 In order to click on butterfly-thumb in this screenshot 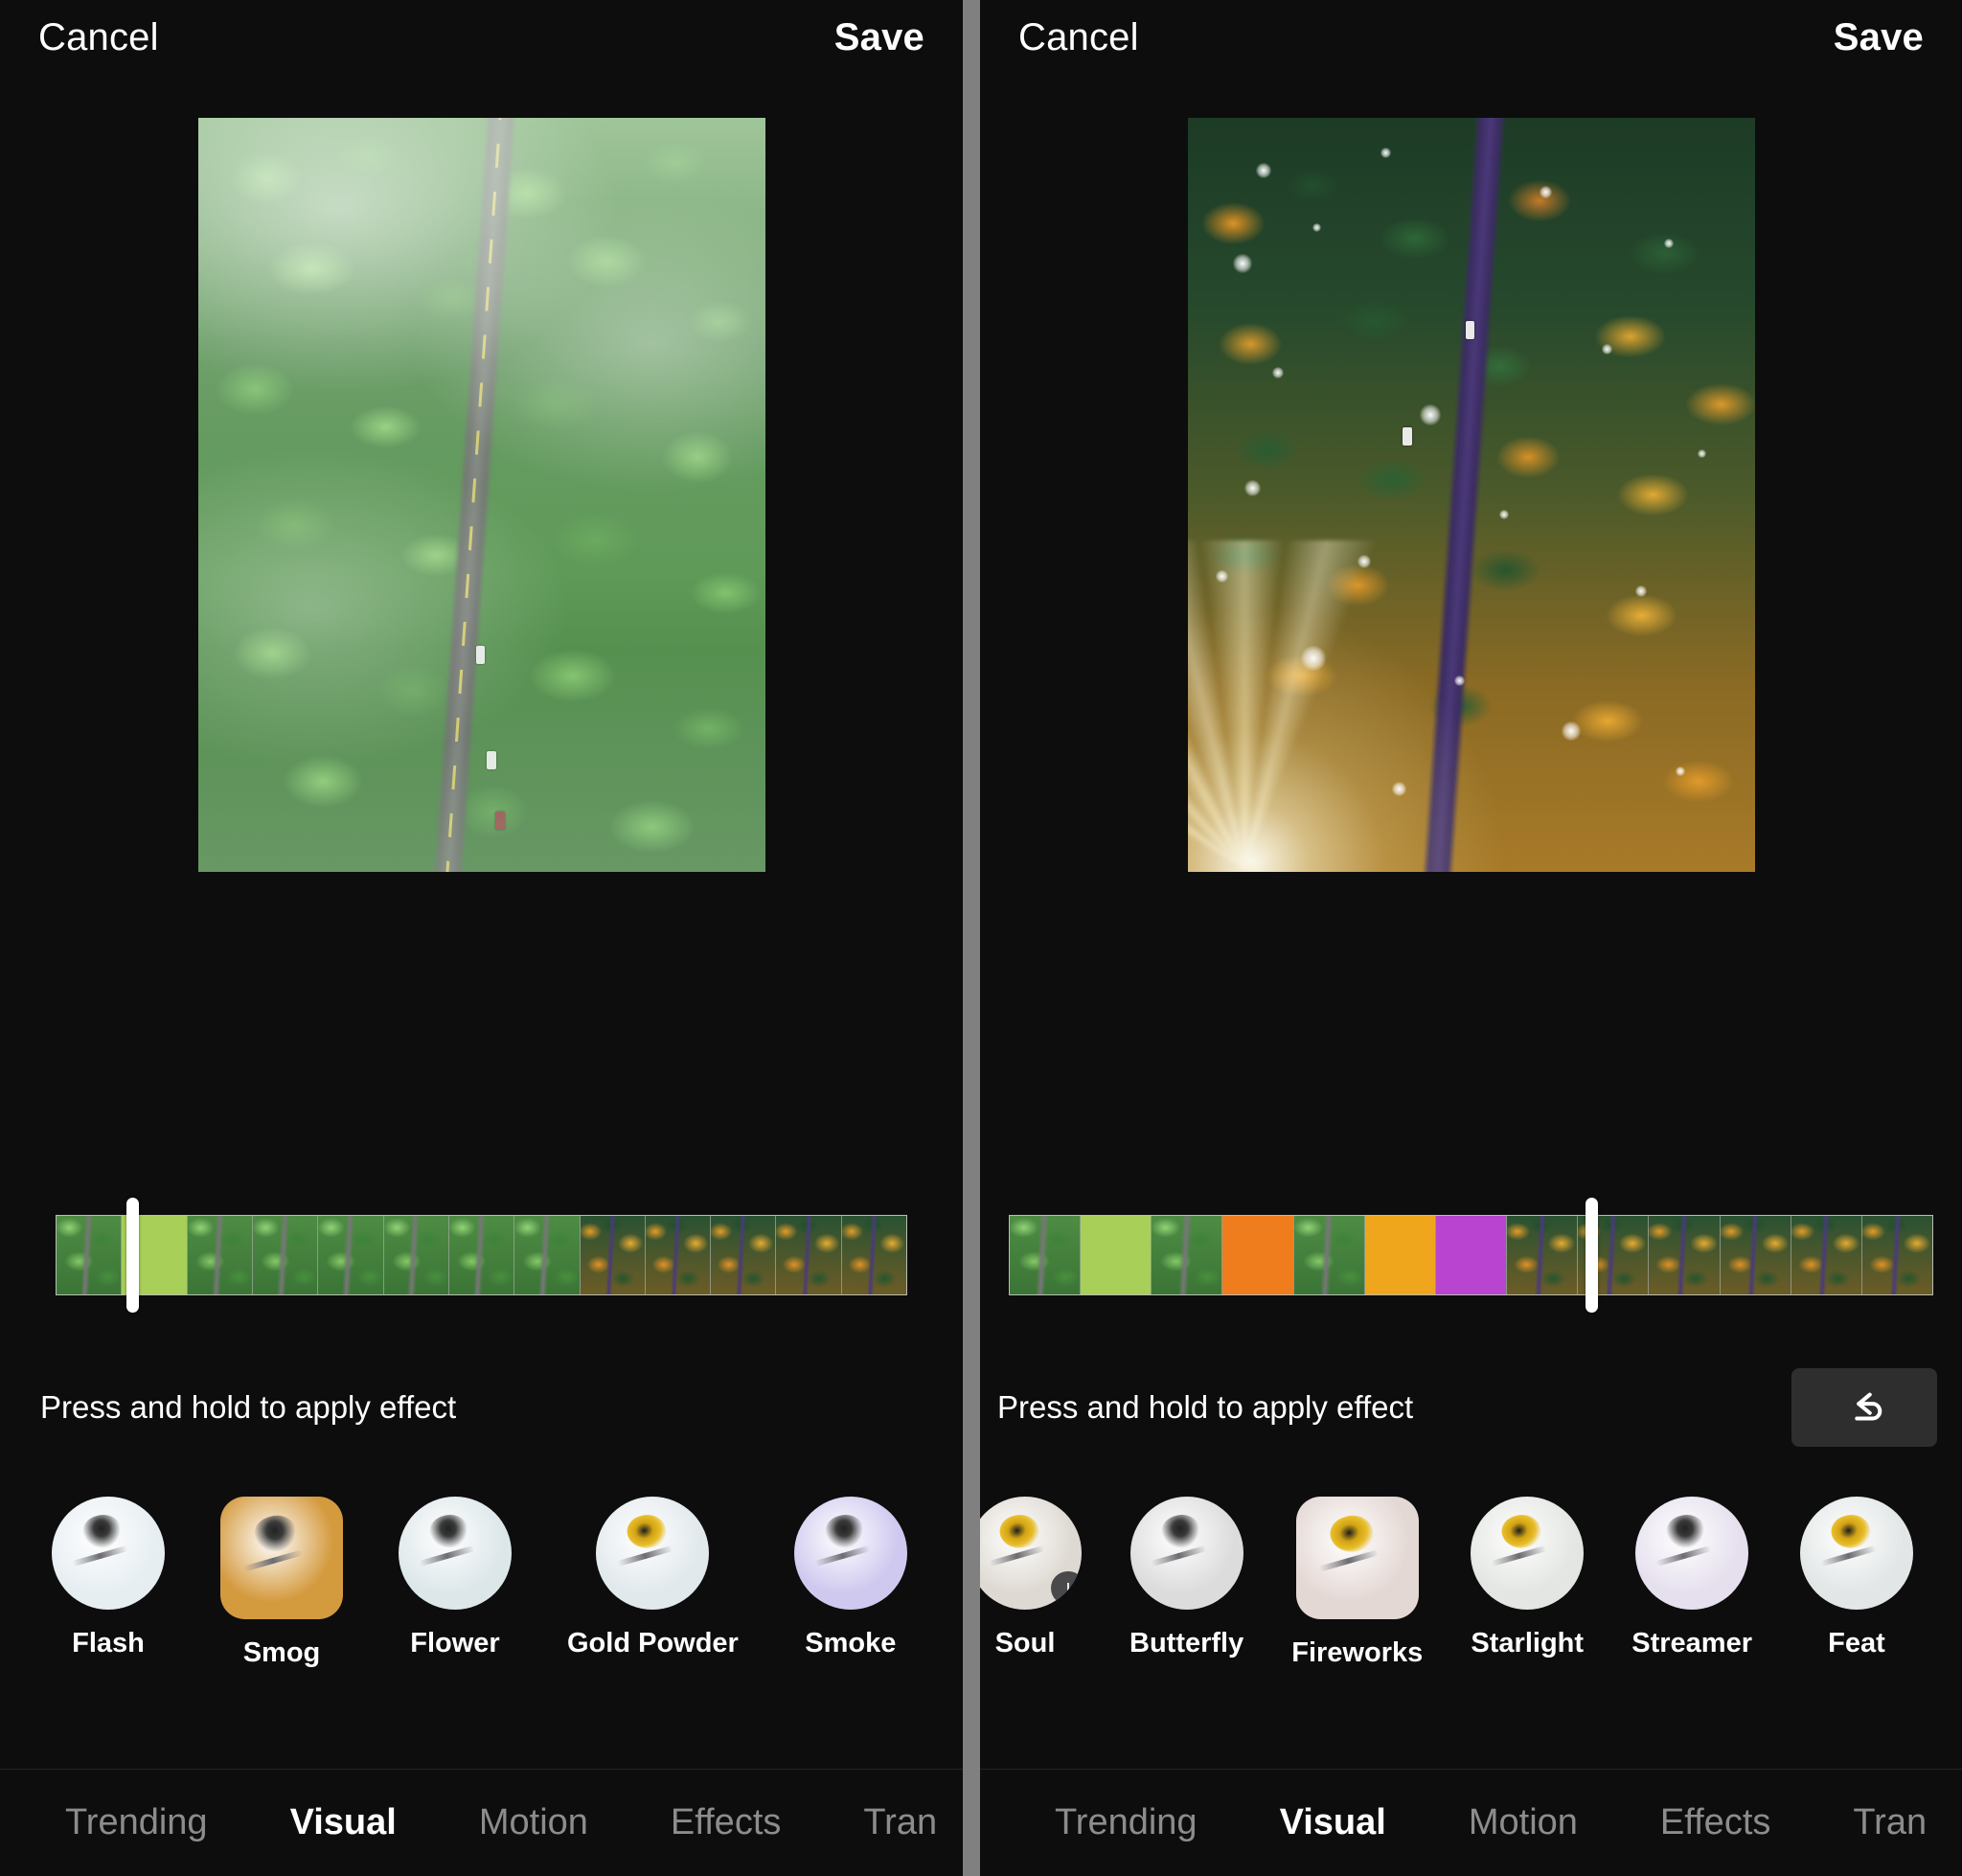, I will do `click(1186, 1553)`.